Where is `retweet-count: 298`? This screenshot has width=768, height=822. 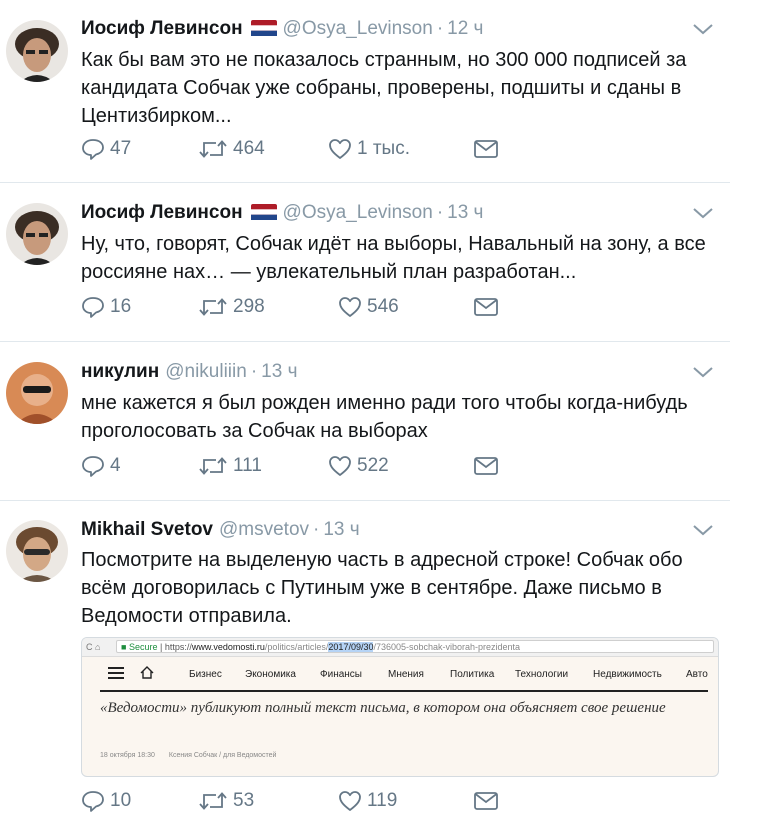 retweet-count: 298 is located at coordinates (249, 306).